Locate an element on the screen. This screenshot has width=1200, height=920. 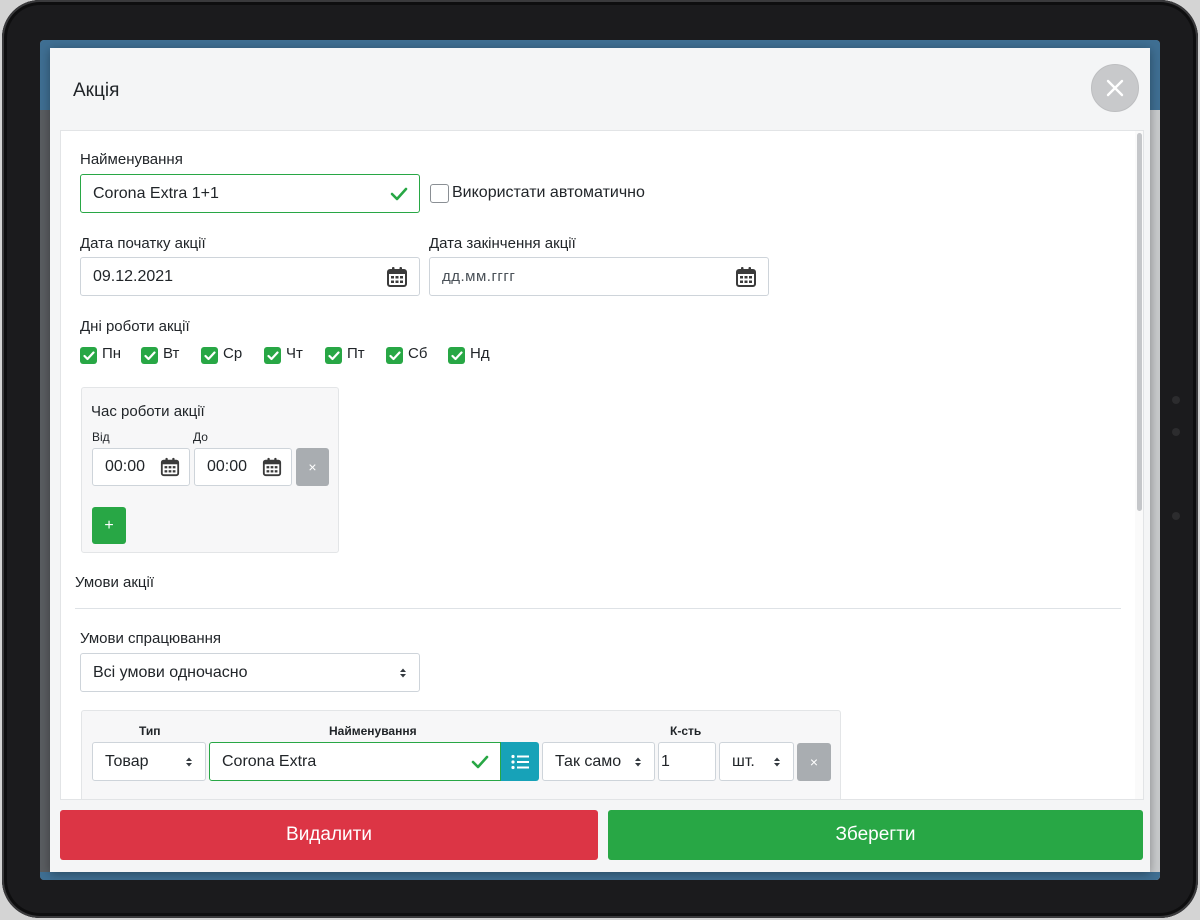
condition-type-select: Товар is located at coordinates (149, 761).